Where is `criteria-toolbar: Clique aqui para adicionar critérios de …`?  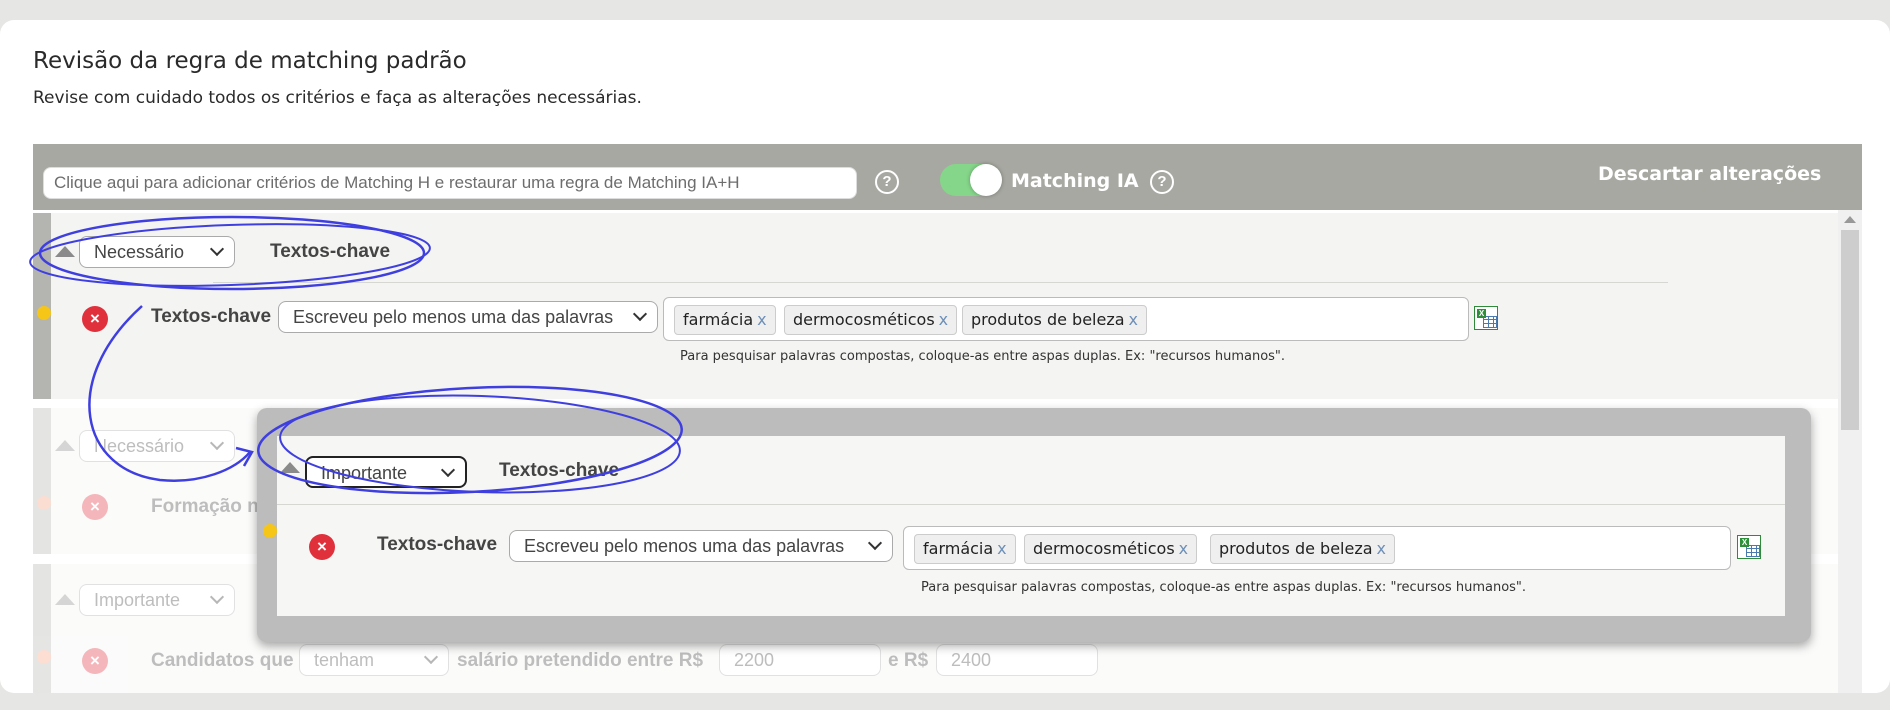 criteria-toolbar: Clique aqui para adicionar critérios de … is located at coordinates (947, 177).